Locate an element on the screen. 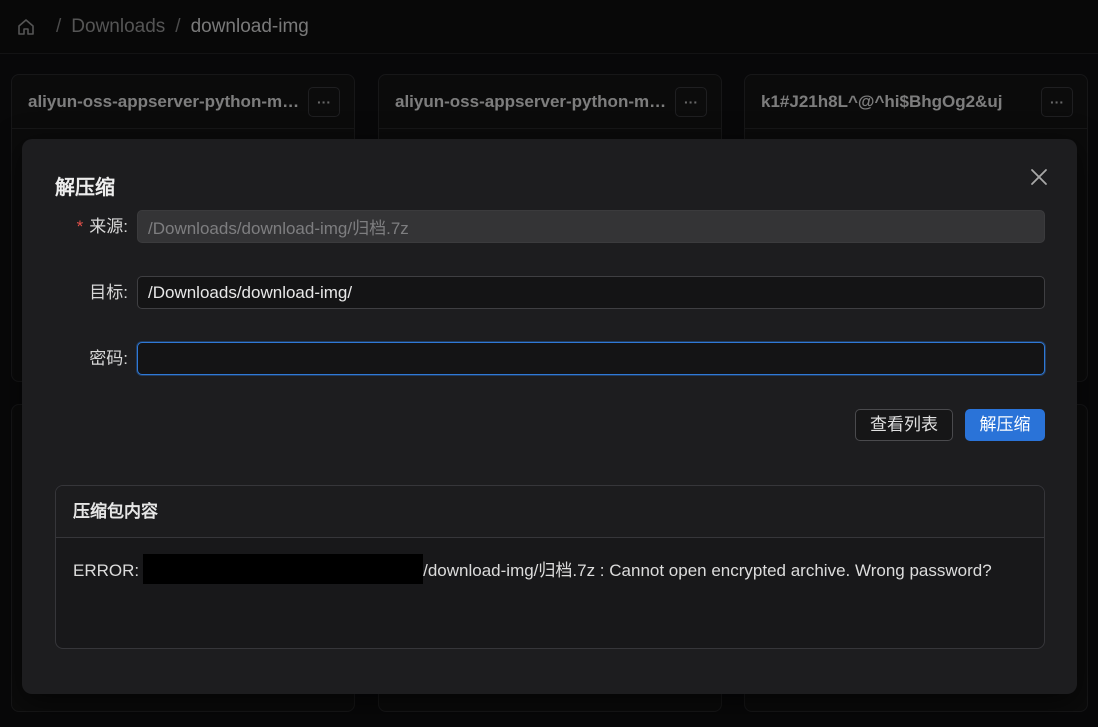 The image size is (1098, 727). redacted-block is located at coordinates (283, 569).